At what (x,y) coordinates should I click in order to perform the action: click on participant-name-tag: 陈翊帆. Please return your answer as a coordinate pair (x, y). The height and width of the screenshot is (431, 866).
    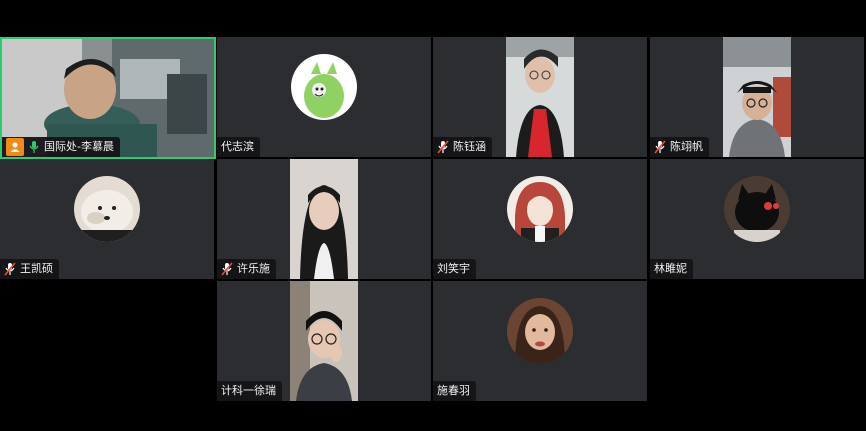
    Looking at the image, I should click on (679, 147).